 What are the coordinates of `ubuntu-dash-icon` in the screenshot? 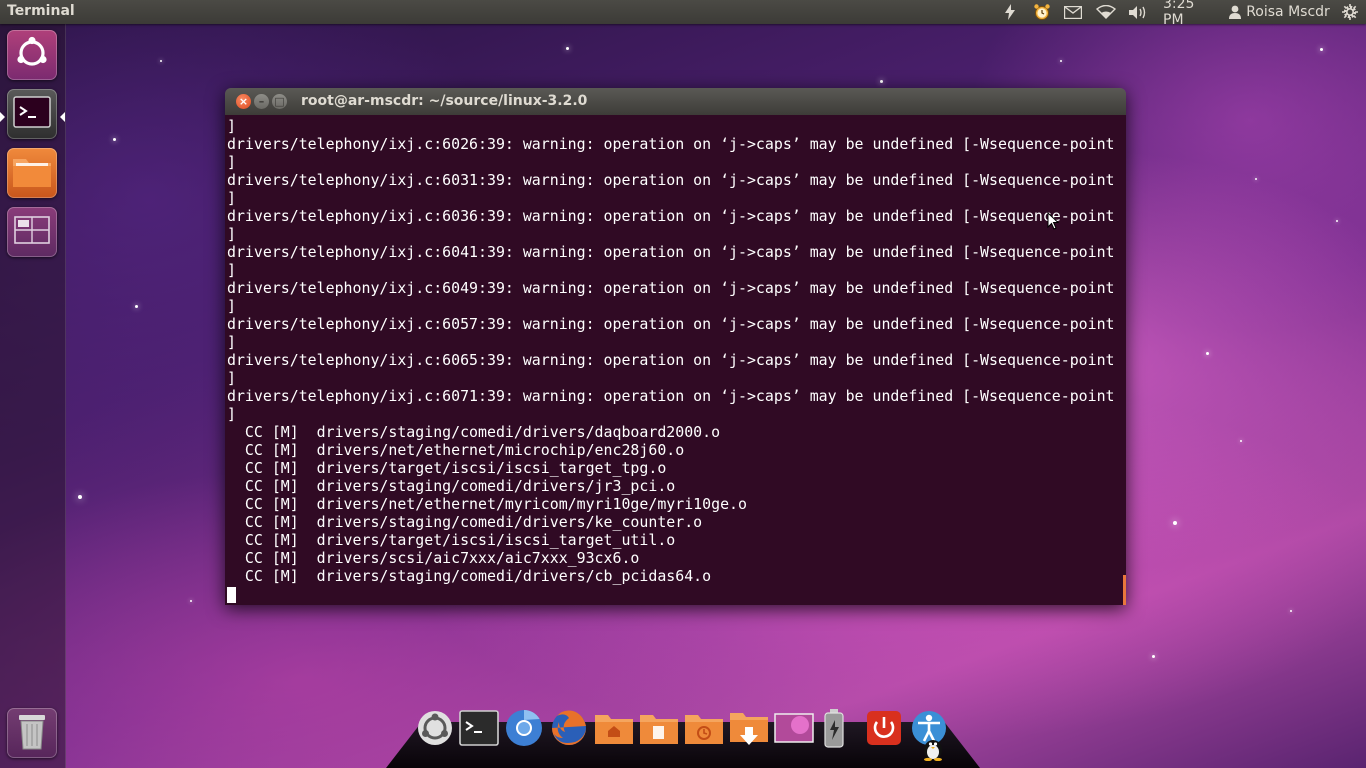 It's located at (435, 730).